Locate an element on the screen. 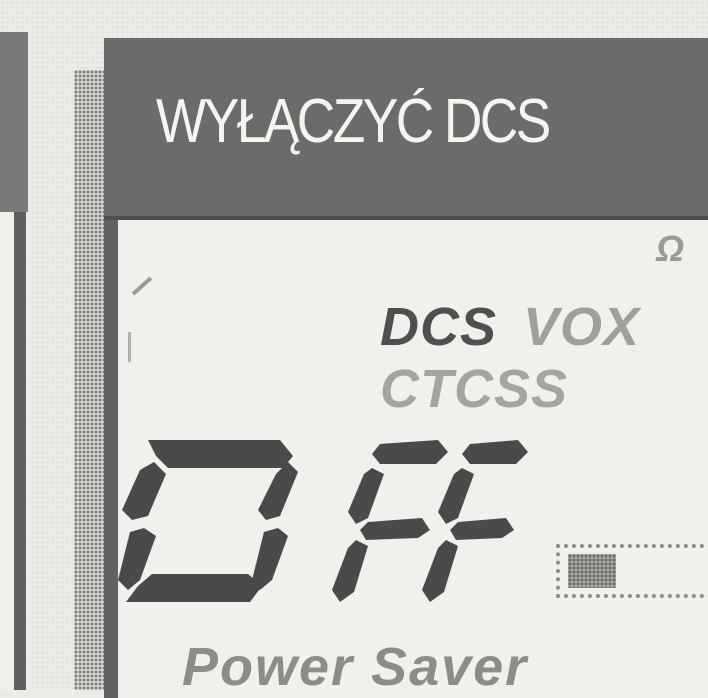 The width and height of the screenshot is (708, 698). segment-digits-off is located at coordinates (323, 521).